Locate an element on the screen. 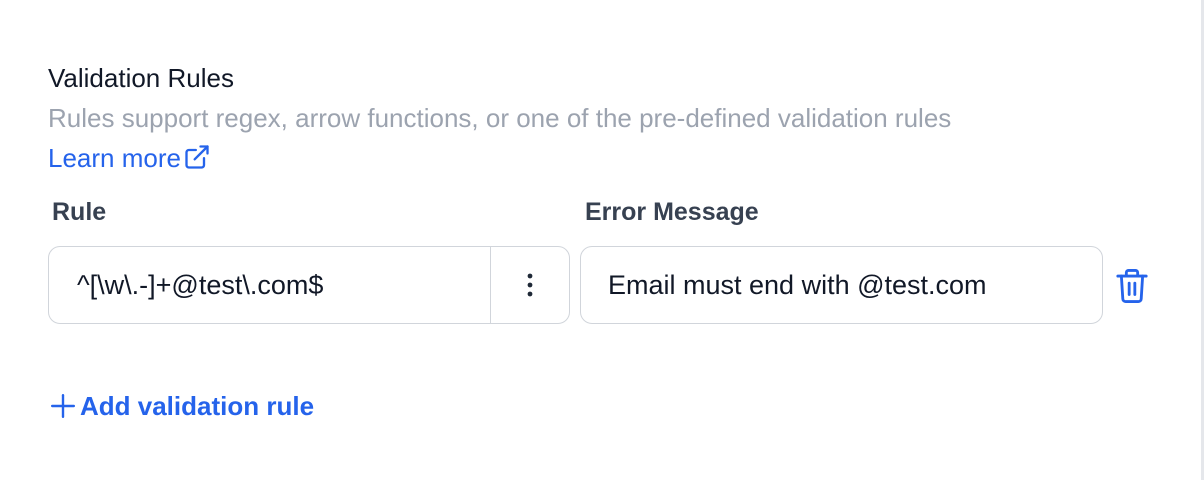  learn-more-label: Learn more is located at coordinates (114, 158).